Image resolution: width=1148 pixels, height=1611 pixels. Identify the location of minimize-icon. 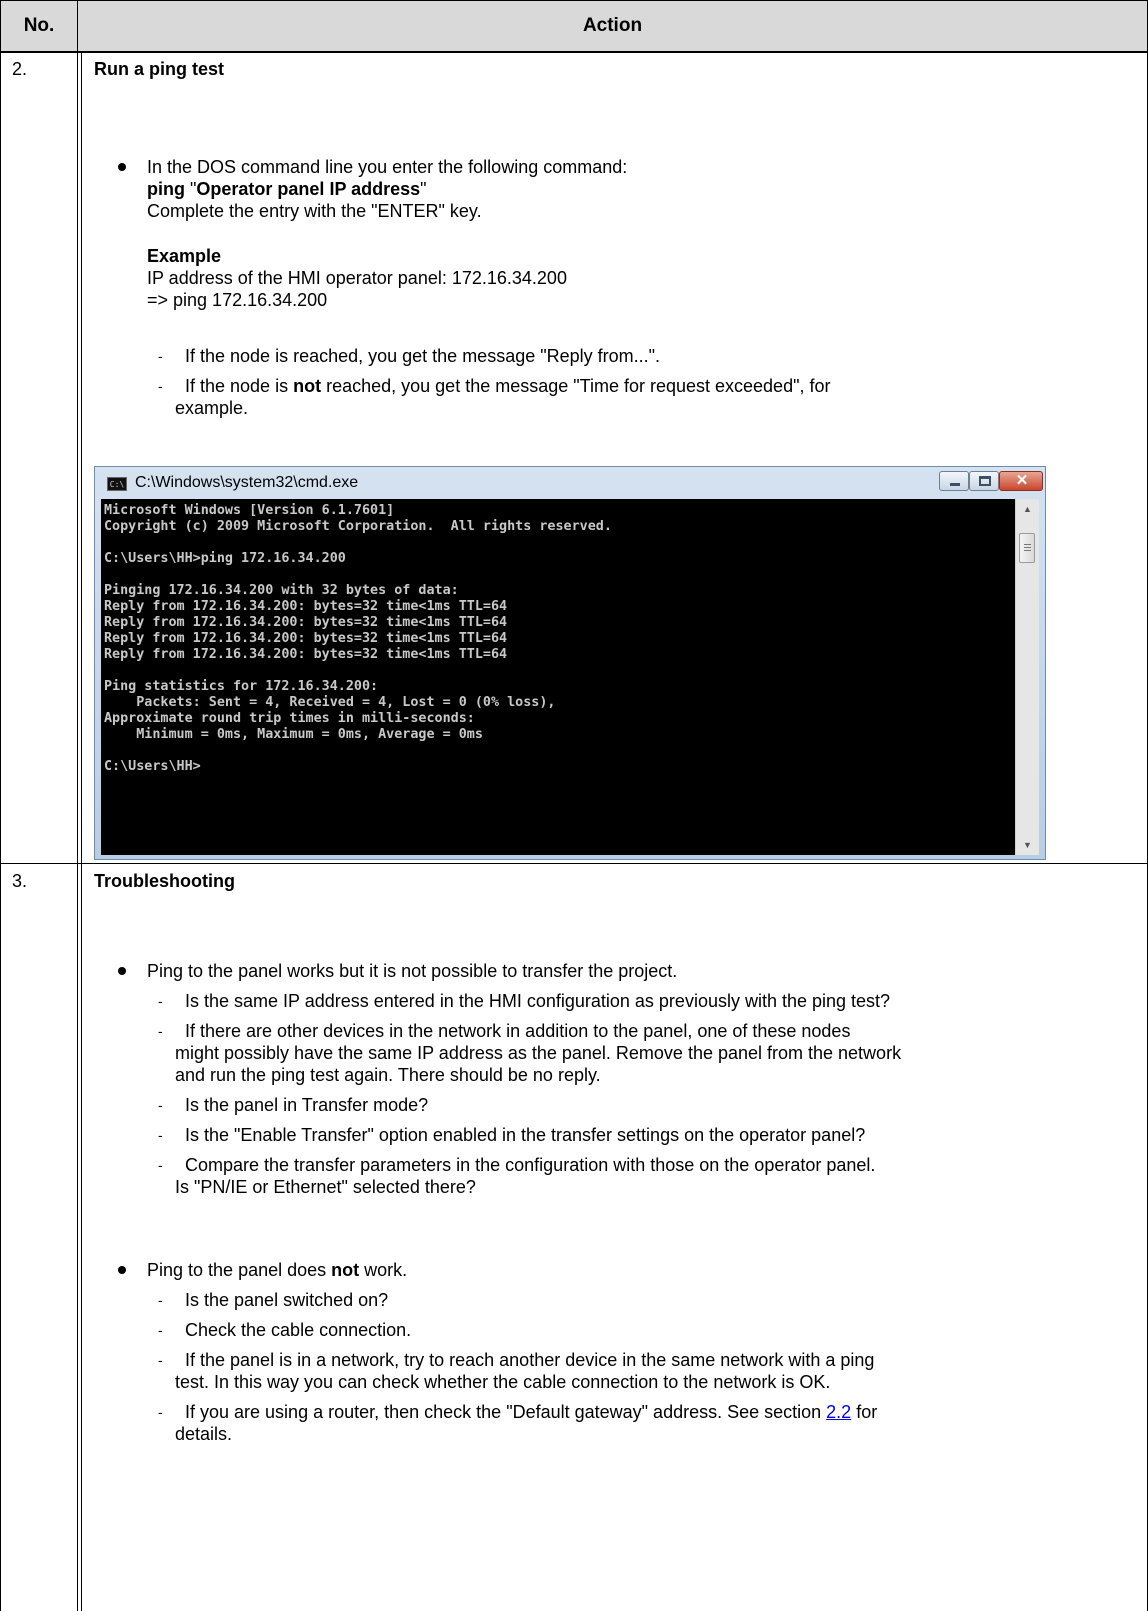
(955, 484).